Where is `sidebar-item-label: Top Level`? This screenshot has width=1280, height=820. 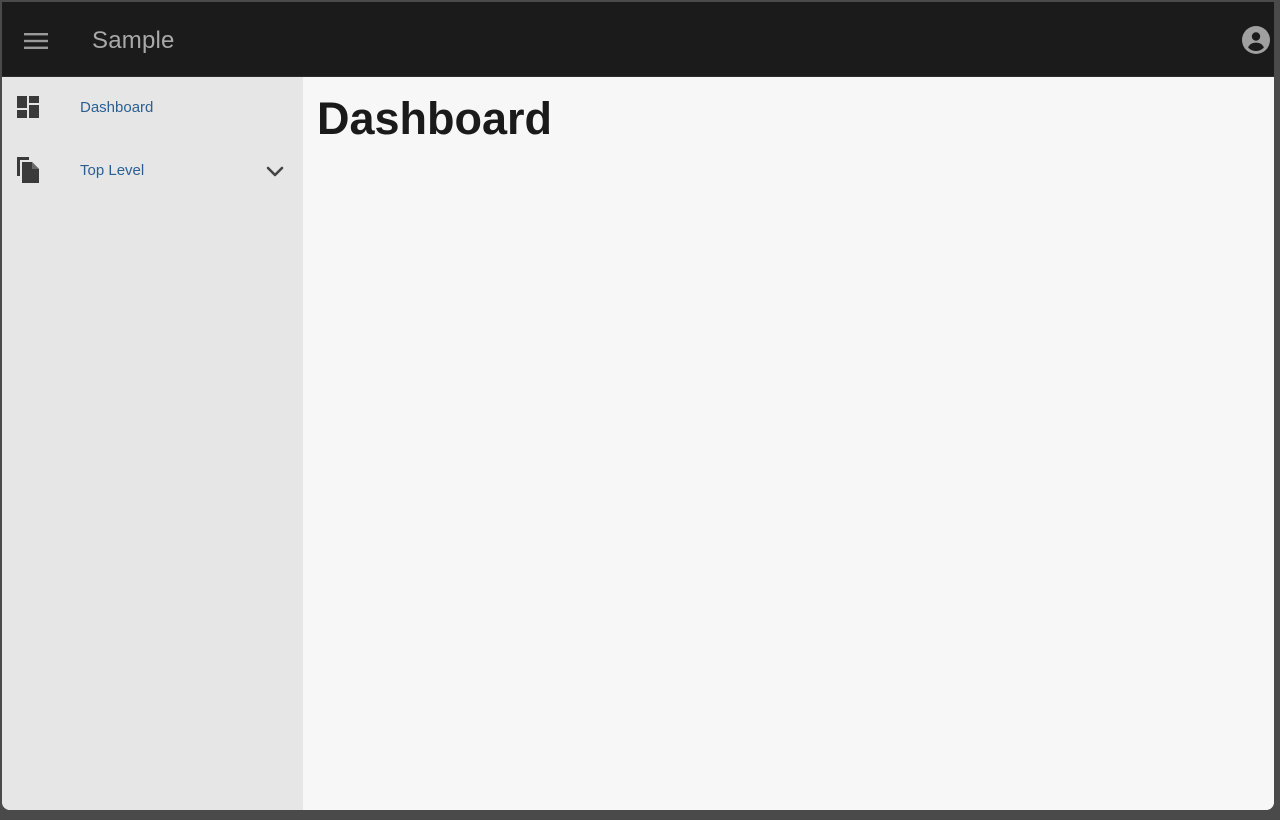
sidebar-item-label: Top Level is located at coordinates (112, 170).